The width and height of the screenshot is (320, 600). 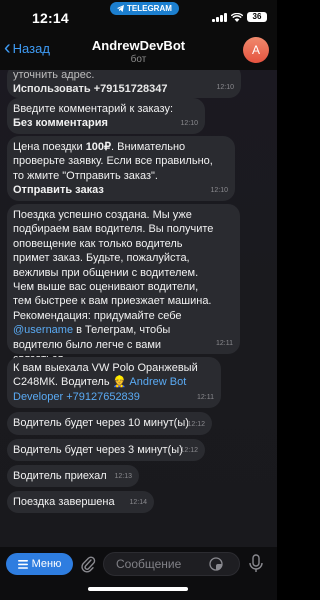 I want to click on message-text: Цена поездки 100₽. Внимательно, so click(x=99, y=147).